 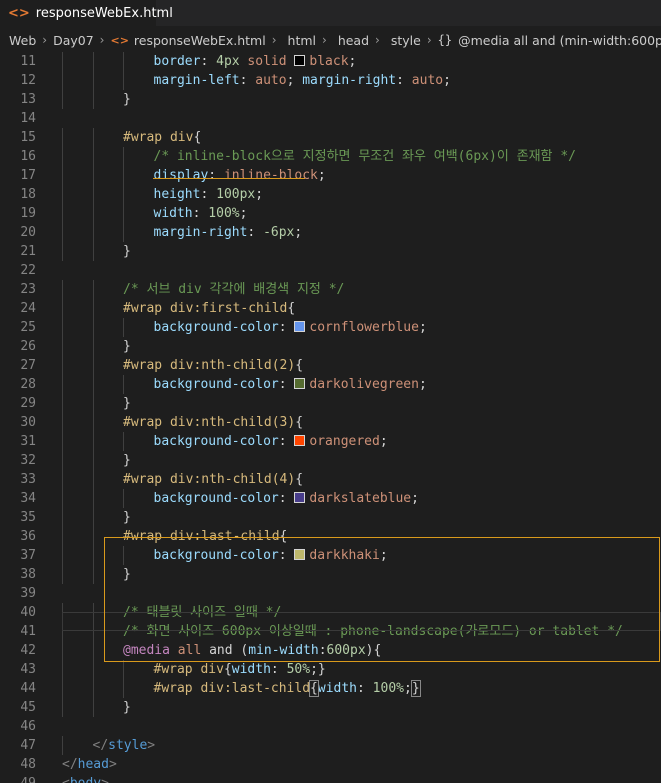 What do you see at coordinates (318, 669) in the screenshot?
I see `code-text: ;}` at bounding box center [318, 669].